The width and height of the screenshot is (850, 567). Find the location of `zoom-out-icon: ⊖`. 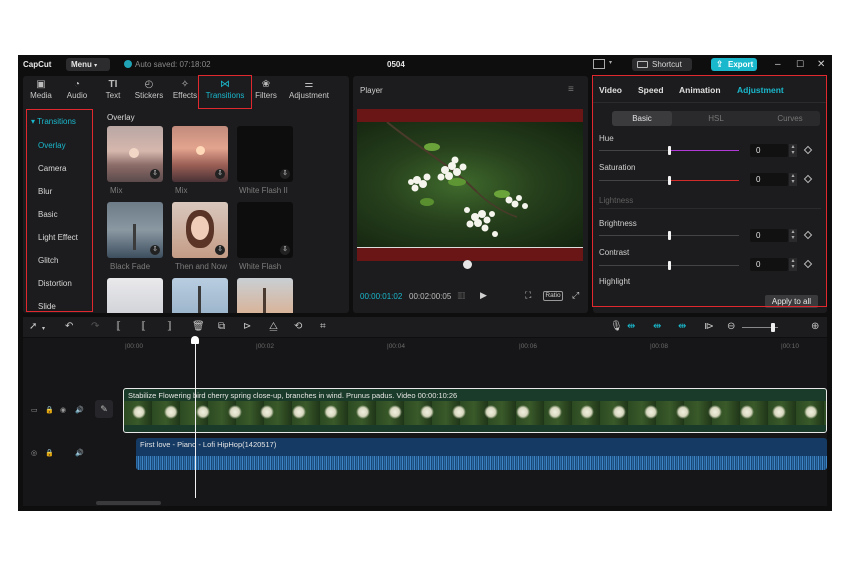

zoom-out-icon: ⊖ is located at coordinates (731, 327).